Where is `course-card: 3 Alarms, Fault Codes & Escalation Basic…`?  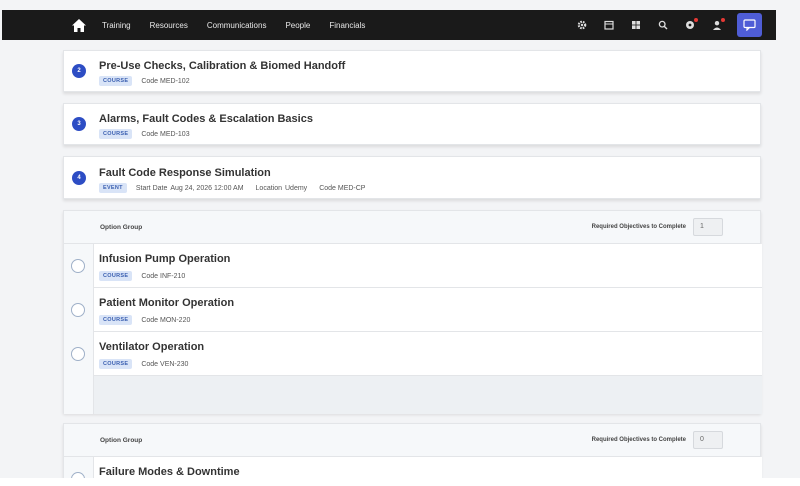
course-card: 3 Alarms, Fault Codes & Escalation Basic… is located at coordinates (412, 124).